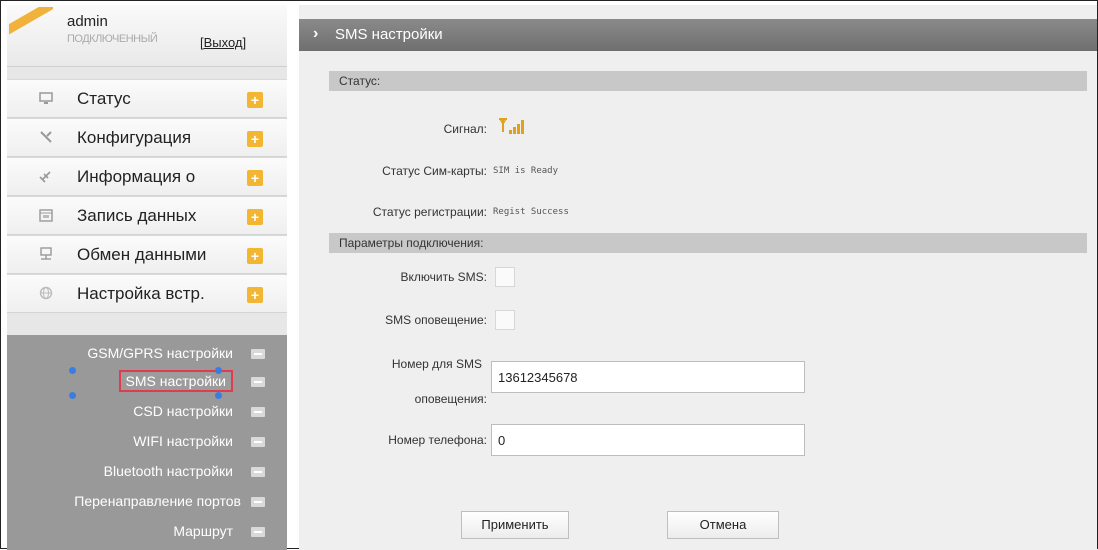 The height and width of the screenshot is (550, 1098). Describe the element at coordinates (46, 216) in the screenshot. I see `calendar-icon` at that location.